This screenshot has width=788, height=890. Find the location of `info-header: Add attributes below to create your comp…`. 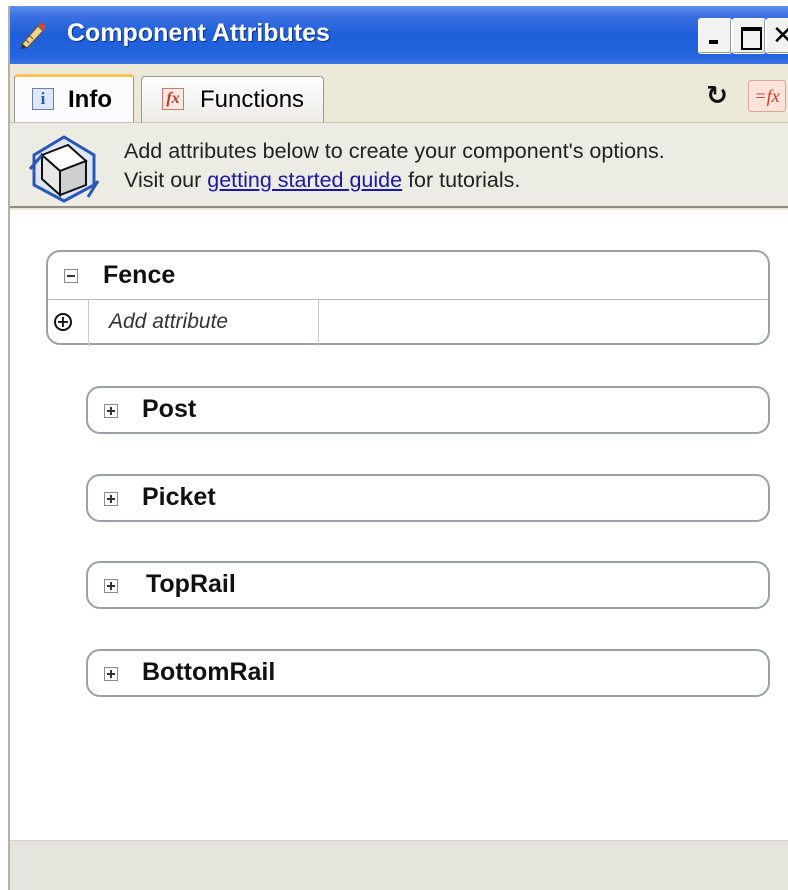

info-header: Add attributes below to create your comp… is located at coordinates (399, 165).